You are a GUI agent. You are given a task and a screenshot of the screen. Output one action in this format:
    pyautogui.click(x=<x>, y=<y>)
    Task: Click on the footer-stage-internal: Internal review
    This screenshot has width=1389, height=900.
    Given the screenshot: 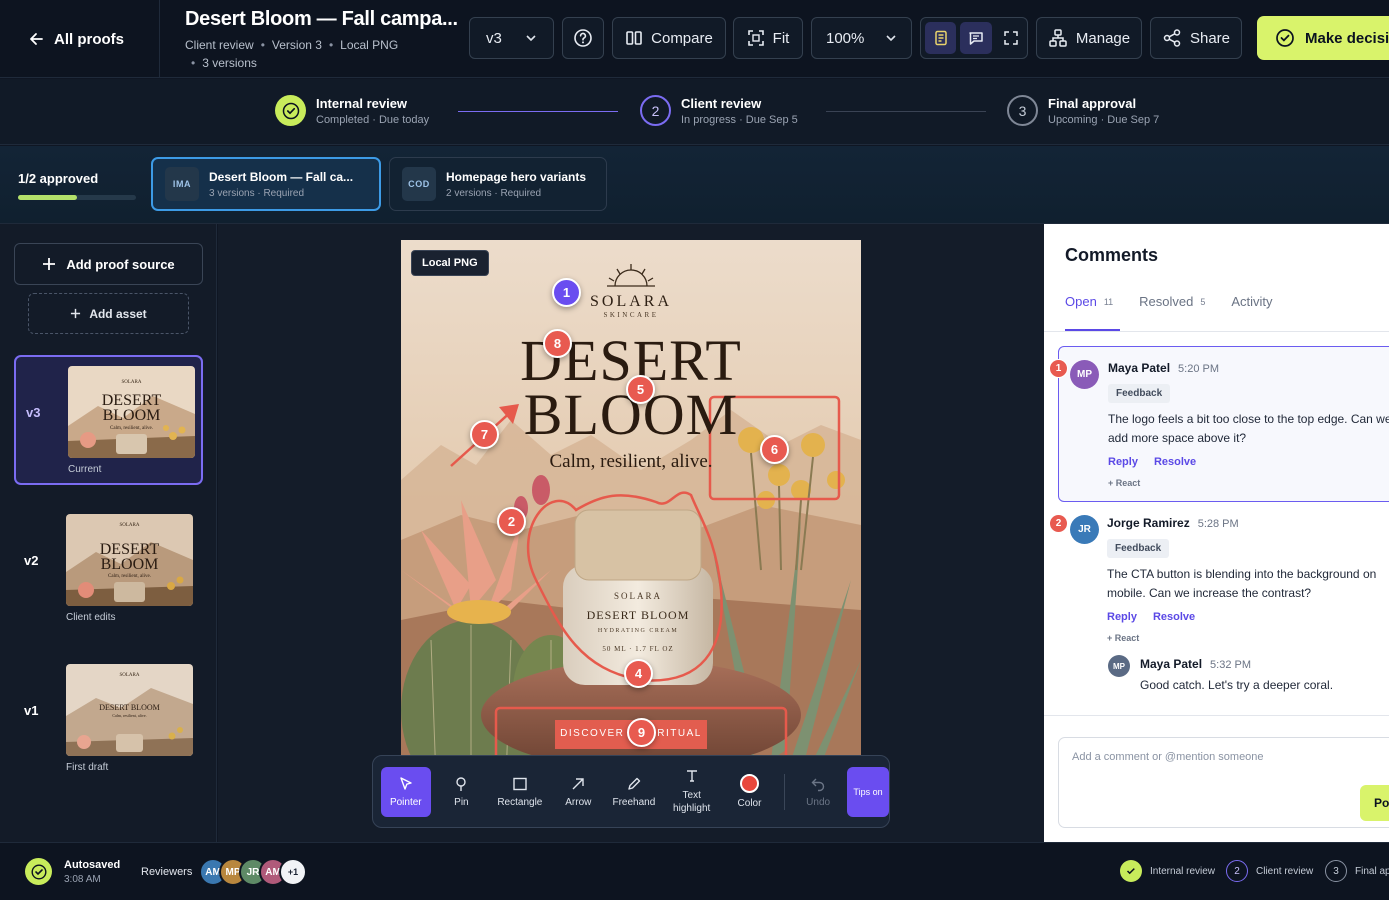 What is the action you would take?
    pyautogui.click(x=1167, y=871)
    